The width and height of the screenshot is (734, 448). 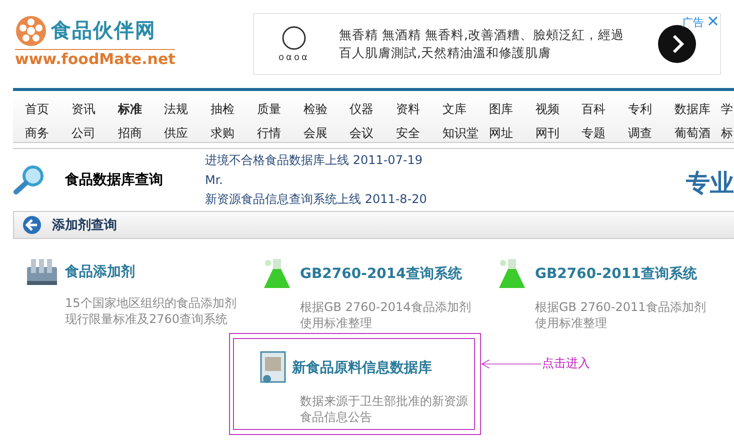 I want to click on item-link: 食品添加剂, so click(x=100, y=272).